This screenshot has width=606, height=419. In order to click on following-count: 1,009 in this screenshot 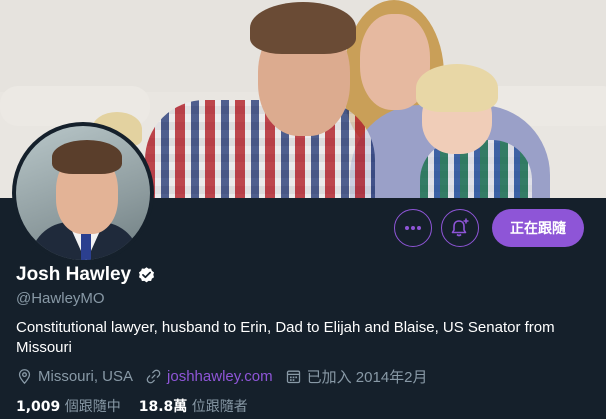, I will do `click(38, 407)`.